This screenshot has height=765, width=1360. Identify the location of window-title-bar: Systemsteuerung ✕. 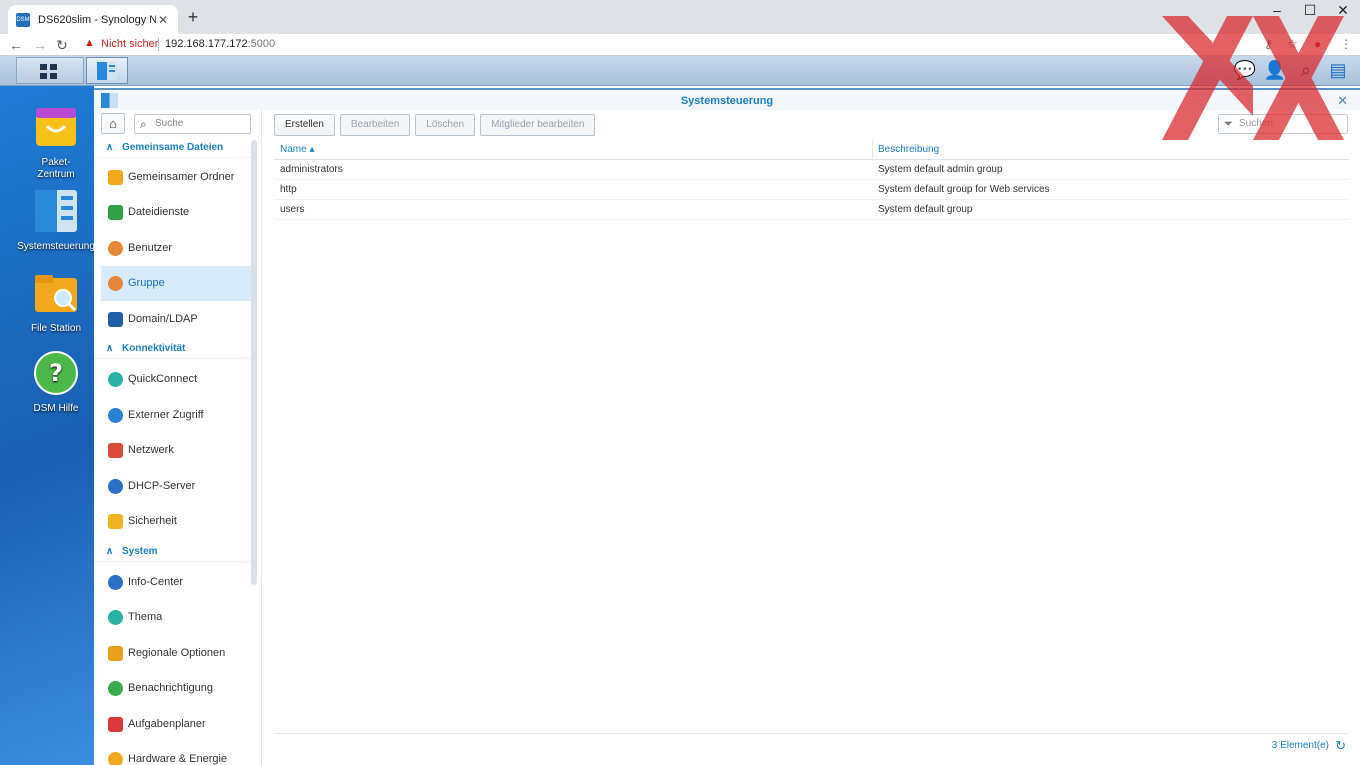
(727, 100).